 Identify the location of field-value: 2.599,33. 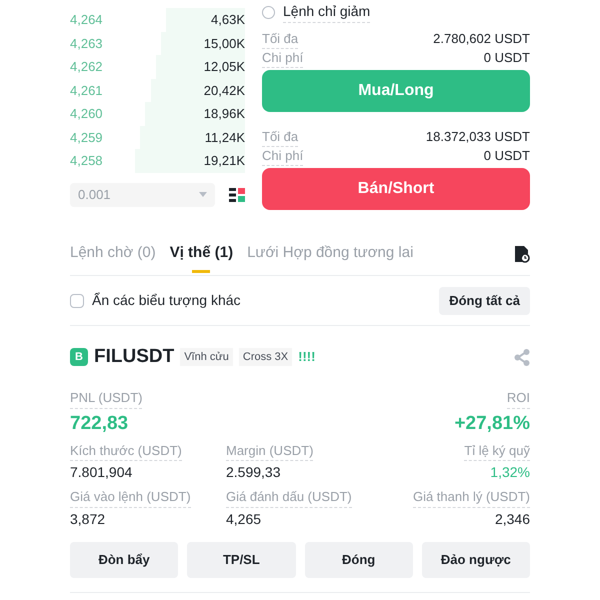
(253, 472).